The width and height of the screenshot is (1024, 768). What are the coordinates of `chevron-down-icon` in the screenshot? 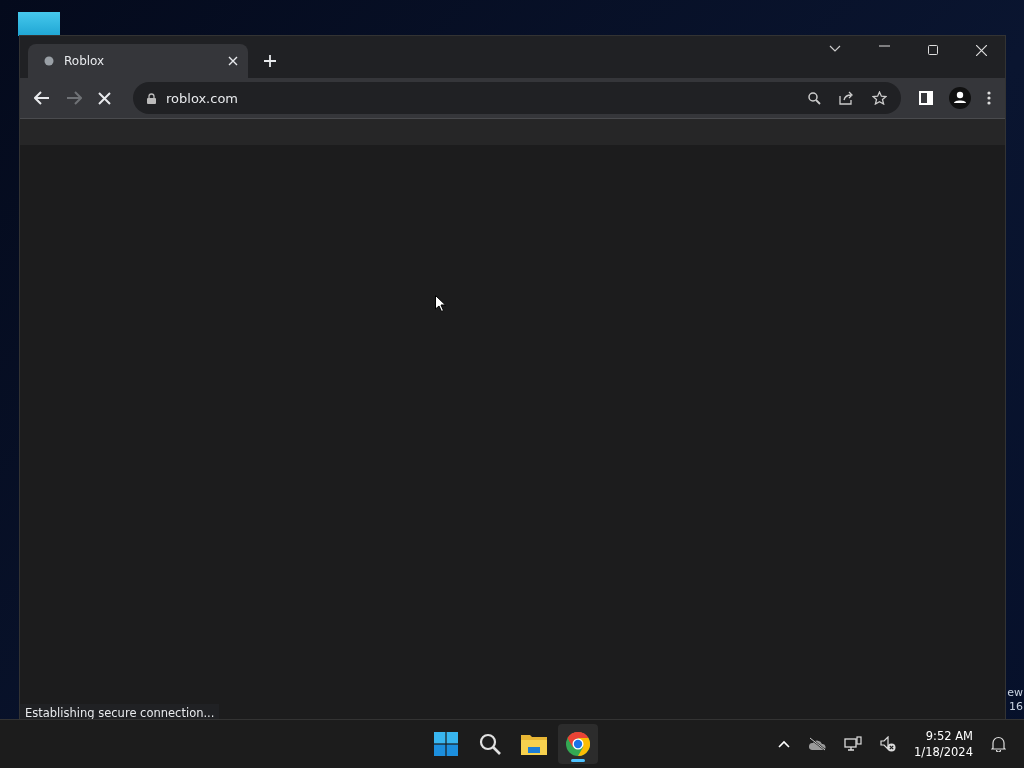 It's located at (835, 49).